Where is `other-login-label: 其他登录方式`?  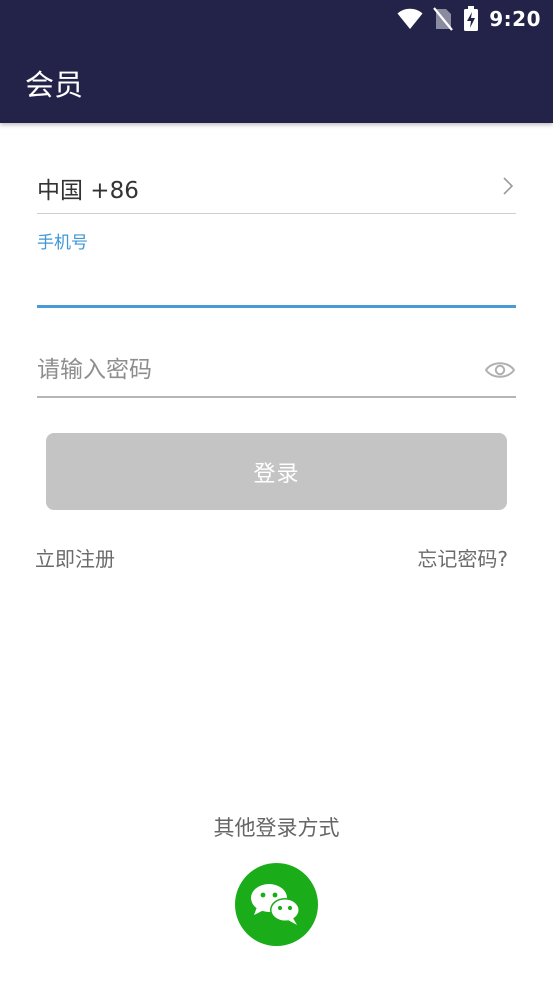 other-login-label: 其他登录方式 is located at coordinates (276, 828).